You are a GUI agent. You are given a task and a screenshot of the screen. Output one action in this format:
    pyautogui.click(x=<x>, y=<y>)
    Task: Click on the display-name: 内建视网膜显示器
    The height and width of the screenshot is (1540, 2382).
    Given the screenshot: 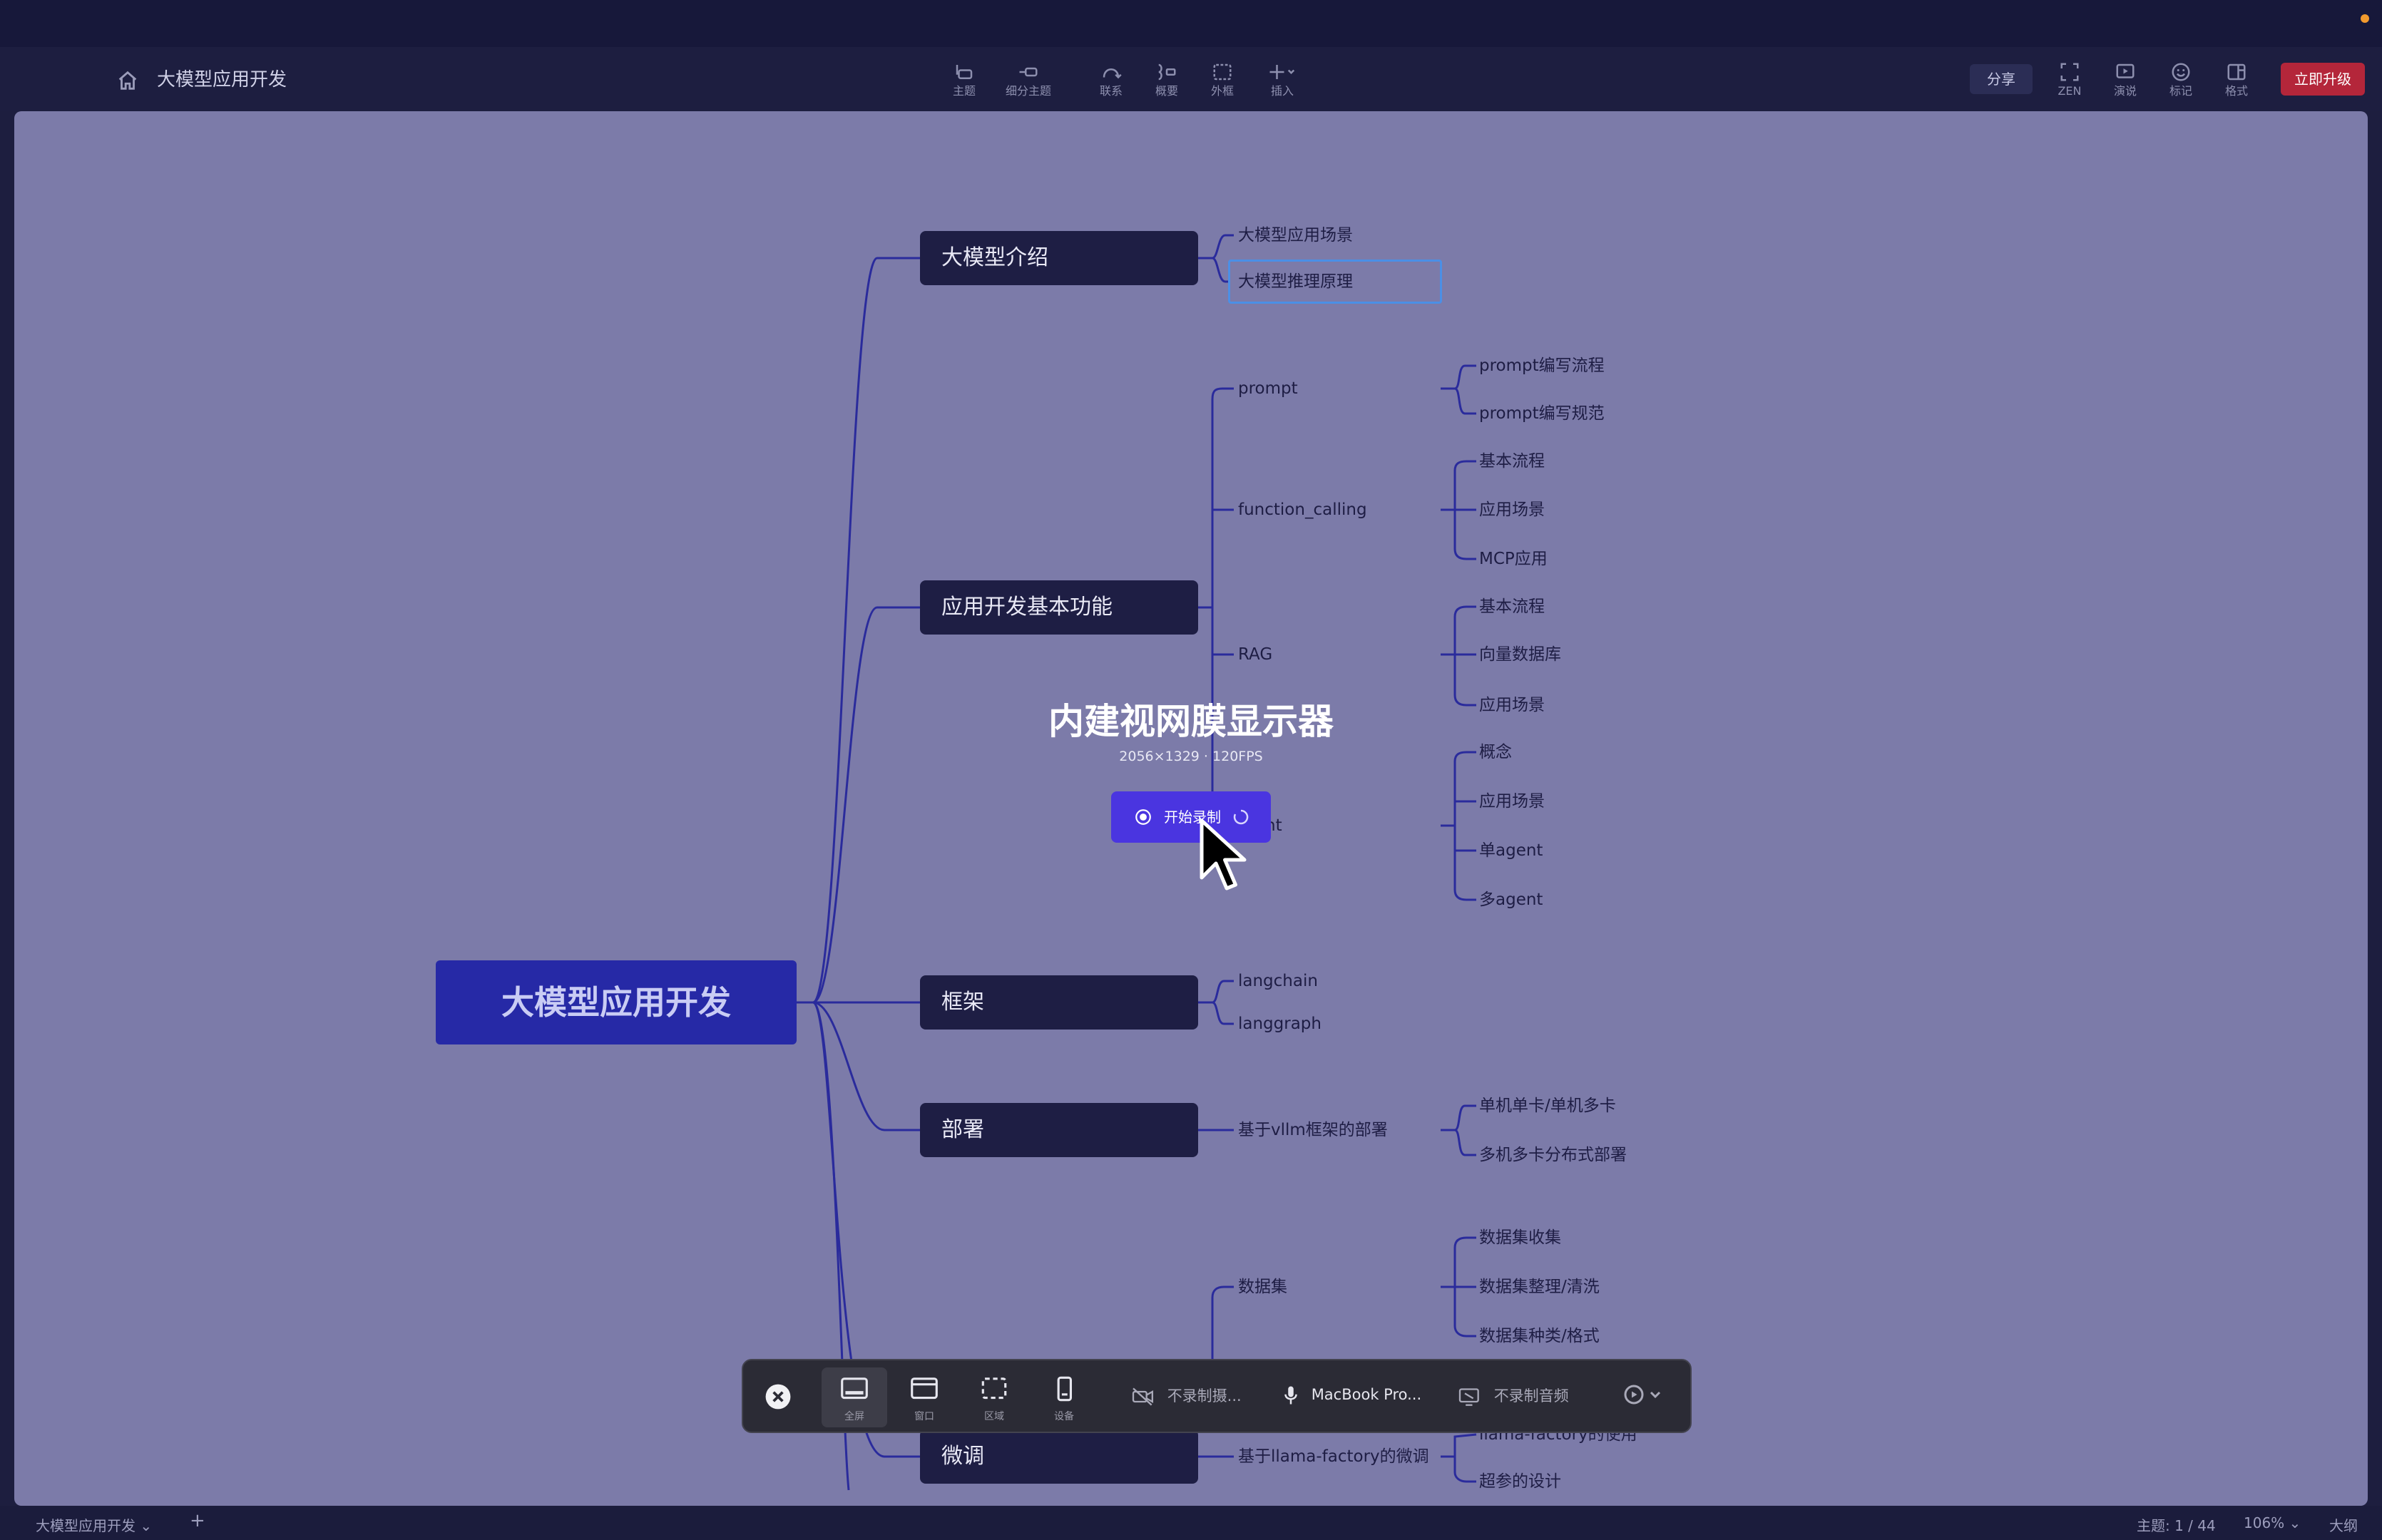 What is the action you would take?
    pyautogui.click(x=1191, y=721)
    